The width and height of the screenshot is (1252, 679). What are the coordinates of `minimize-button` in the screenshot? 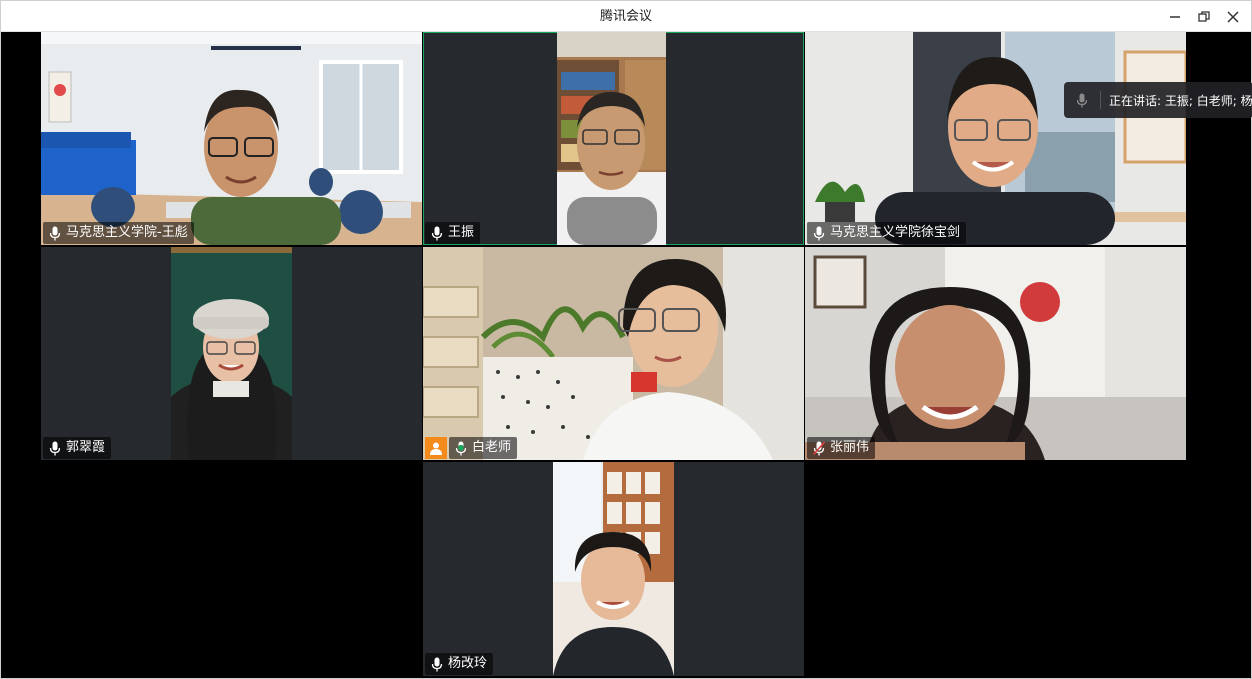 It's located at (1175, 17).